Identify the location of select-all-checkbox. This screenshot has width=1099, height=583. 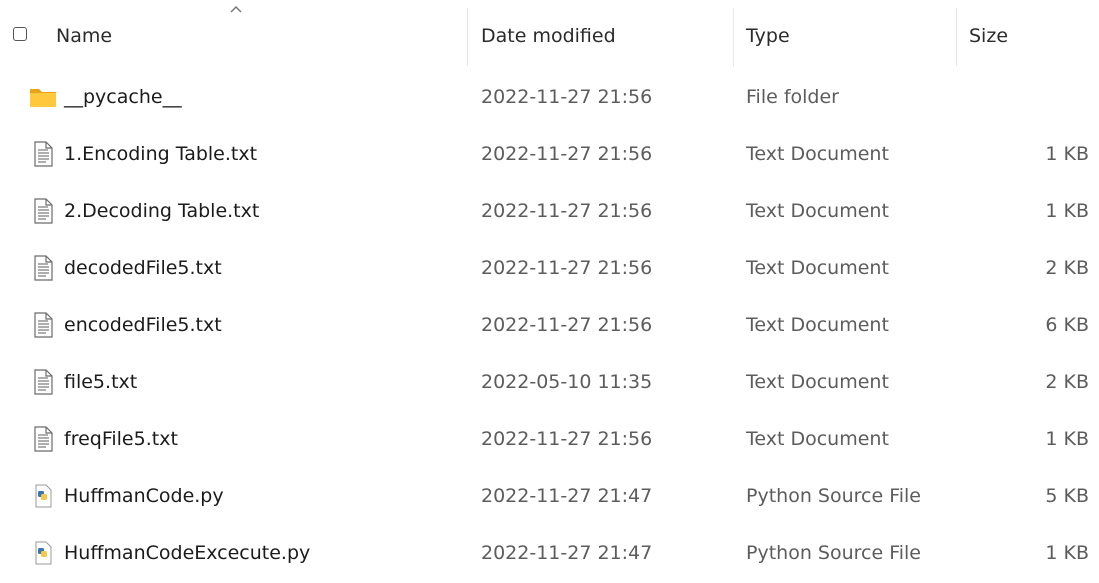
(20, 34).